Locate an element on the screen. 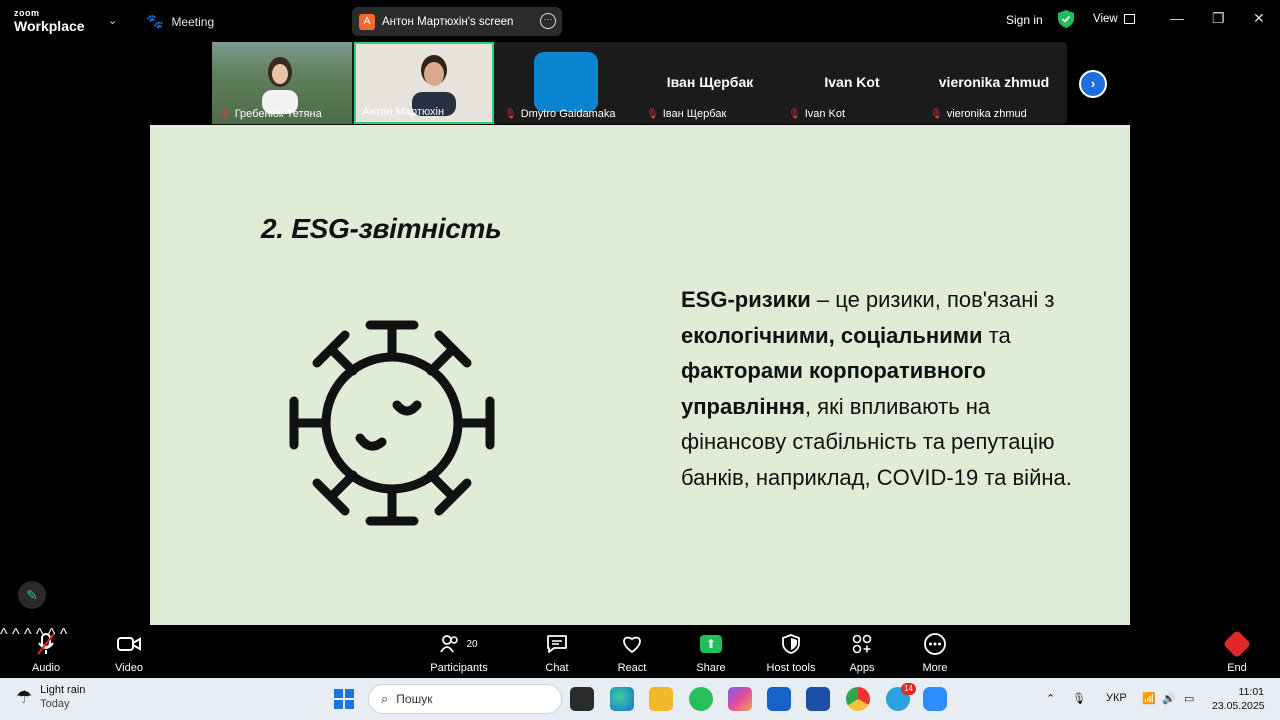 The height and width of the screenshot is (720, 1280). participant-avatar is located at coordinates (566, 82).